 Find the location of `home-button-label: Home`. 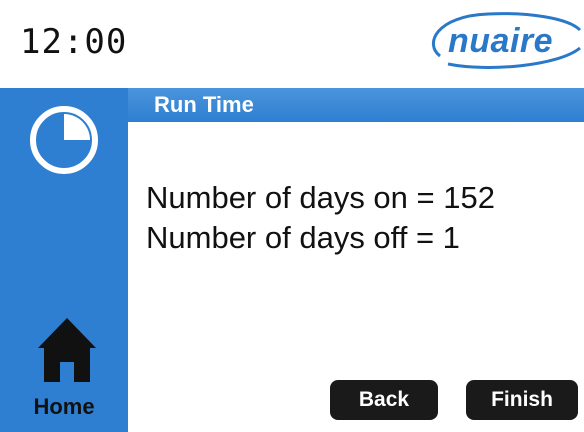

home-button-label: Home is located at coordinates (64, 407).